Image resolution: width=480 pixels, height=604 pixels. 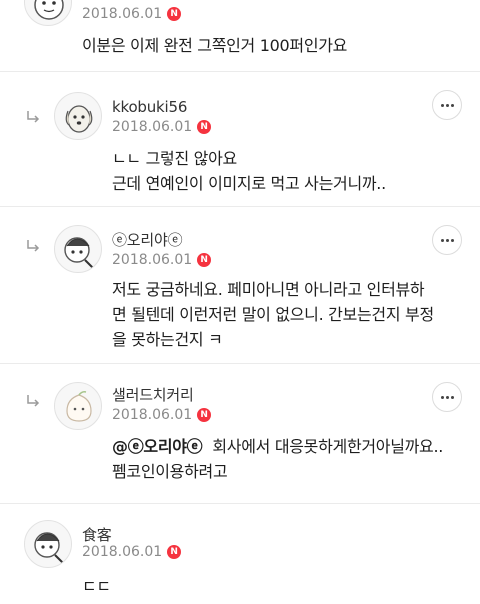 What do you see at coordinates (249, 171) in the screenshot?
I see `comment-body: ㄴㄴ 그렇진 않아요 근데 연예인이 이미지로 먹고 사는거니까..` at bounding box center [249, 171].